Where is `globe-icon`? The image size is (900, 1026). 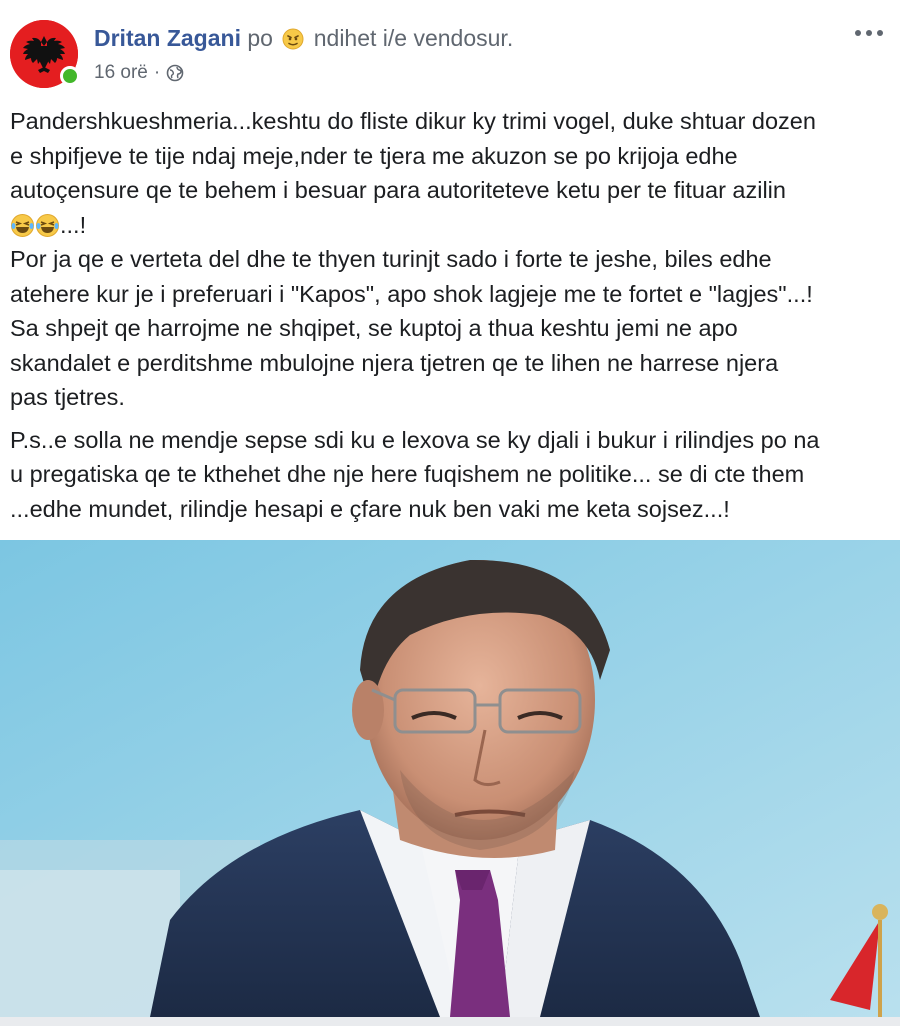 globe-icon is located at coordinates (175, 73).